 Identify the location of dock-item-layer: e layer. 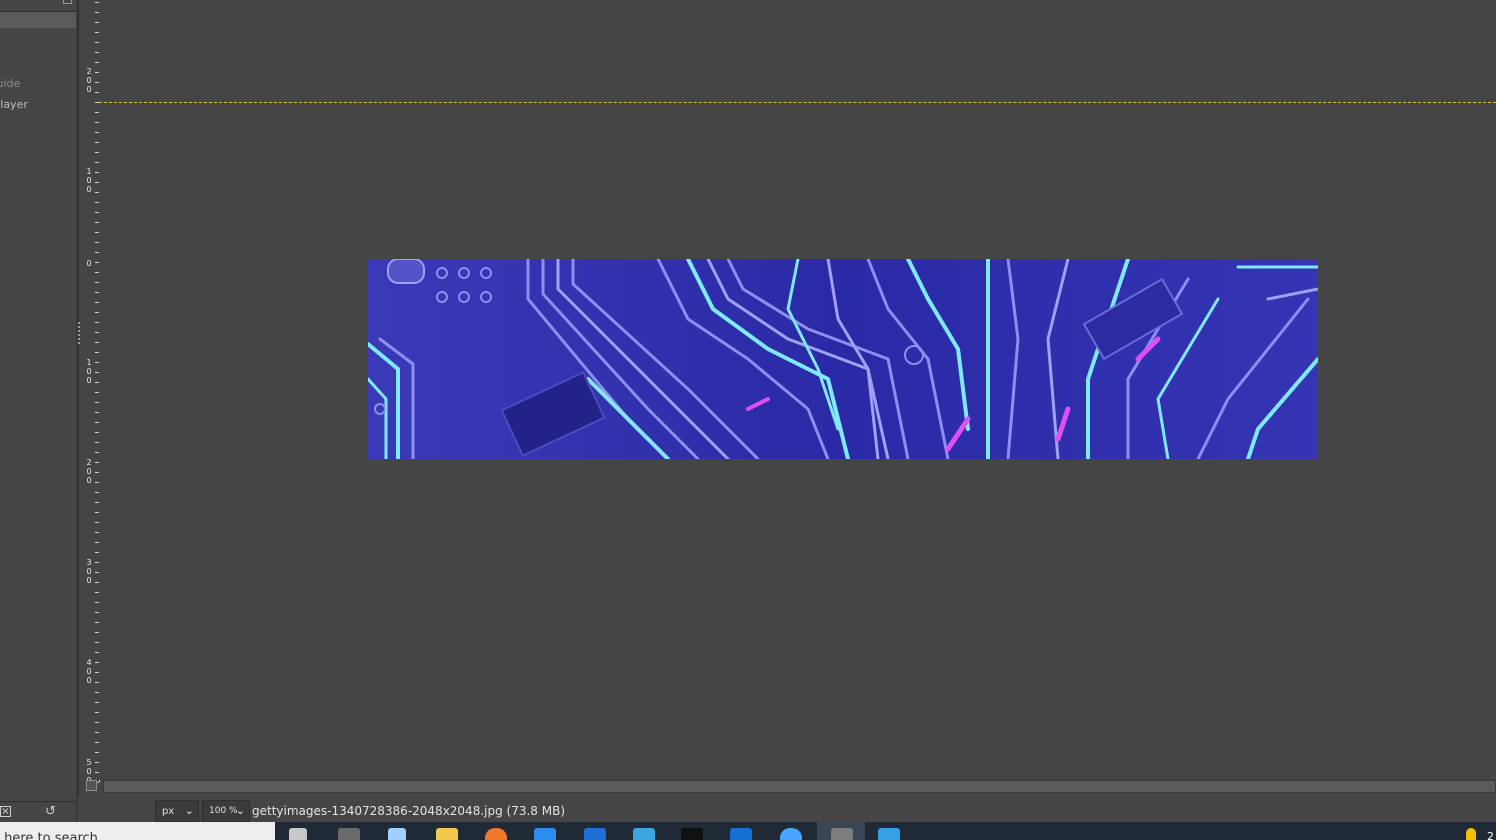
(14, 104).